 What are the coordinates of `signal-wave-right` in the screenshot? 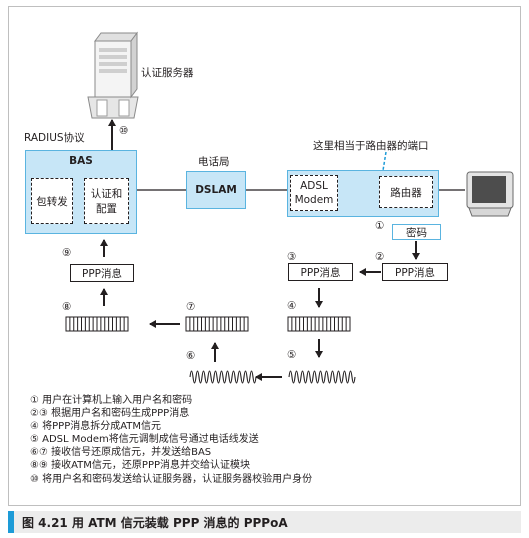 It's located at (322, 377).